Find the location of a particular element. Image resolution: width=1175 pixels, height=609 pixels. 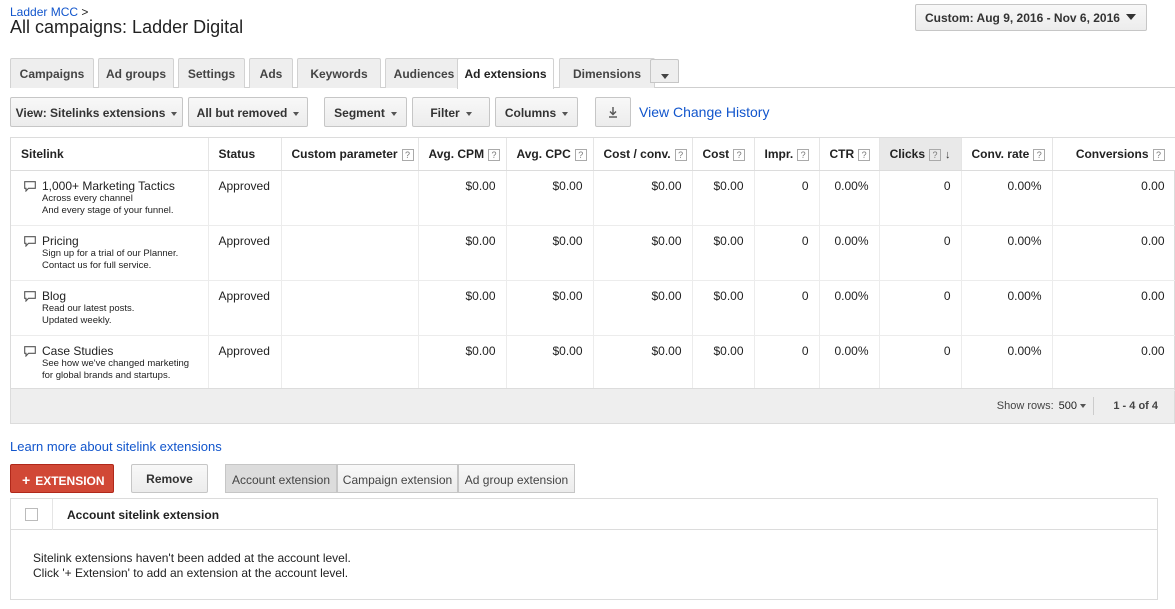

view-selector: View: Sitelinks extensions is located at coordinates (96, 112).